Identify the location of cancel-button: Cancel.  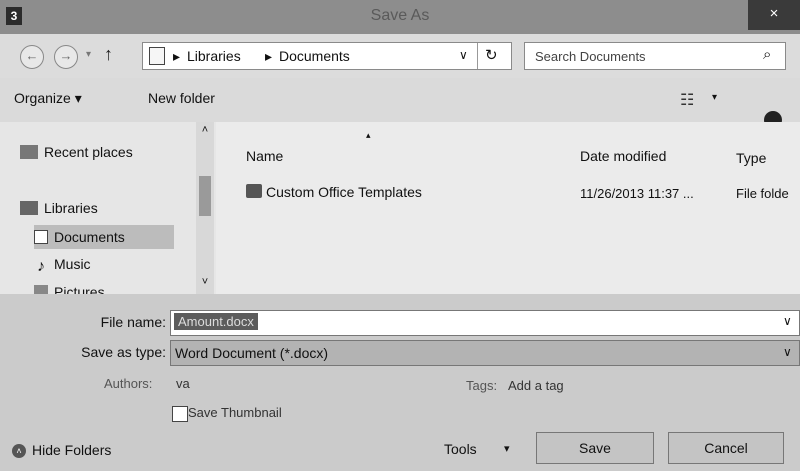
(726, 448).